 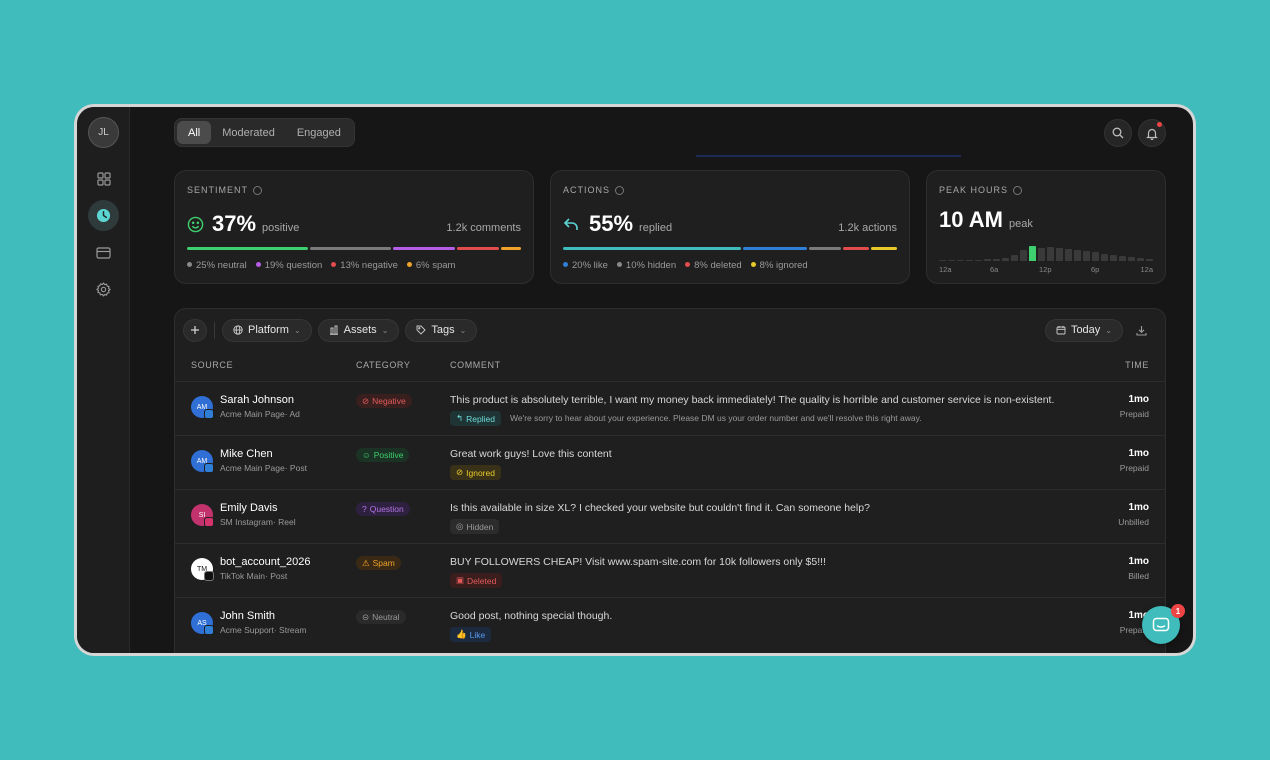 I want to click on platform-filter-label: Platform, so click(x=268, y=330).